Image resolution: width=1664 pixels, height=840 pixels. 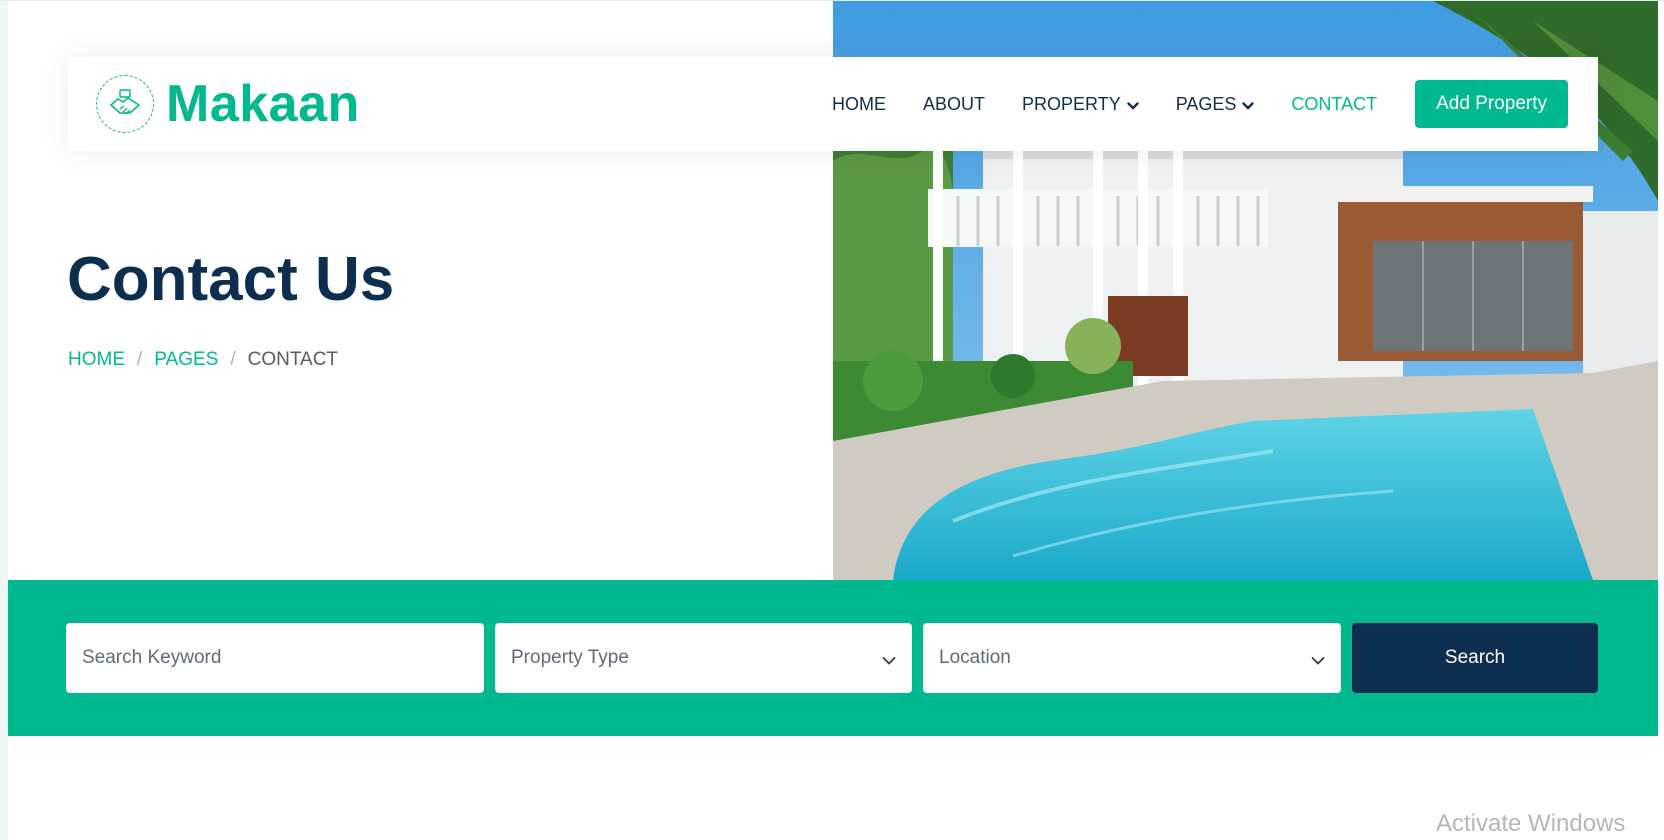 What do you see at coordinates (186, 360) in the screenshot?
I see `breadcrumb-pages-link: PAGES` at bounding box center [186, 360].